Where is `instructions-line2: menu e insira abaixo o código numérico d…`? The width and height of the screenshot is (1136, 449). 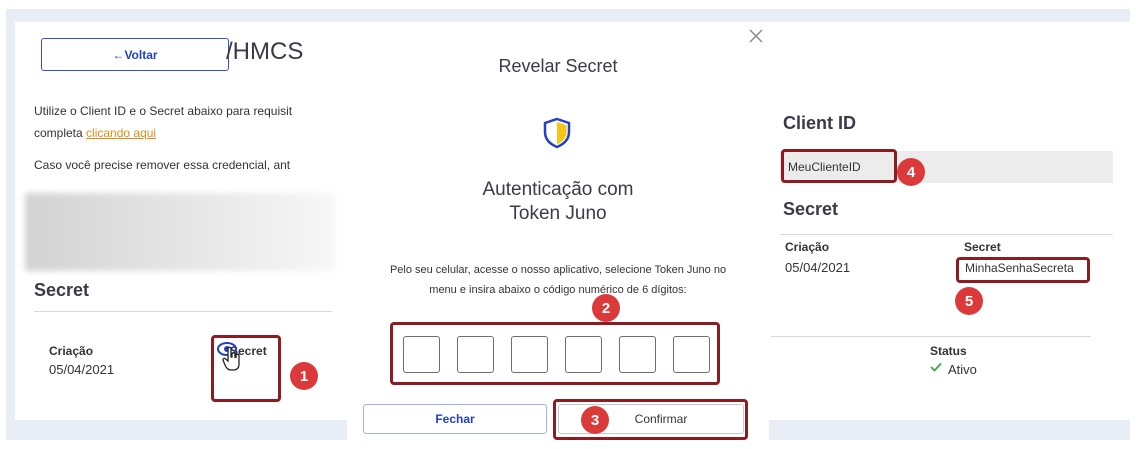 instructions-line2: menu e insira abaixo o código numérico d… is located at coordinates (558, 290).